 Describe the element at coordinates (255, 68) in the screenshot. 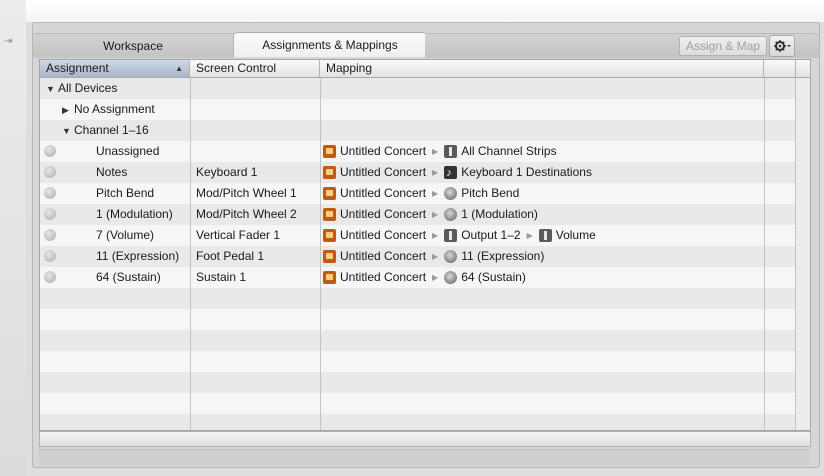

I see `column-header-screen-control: Screen Control` at that location.